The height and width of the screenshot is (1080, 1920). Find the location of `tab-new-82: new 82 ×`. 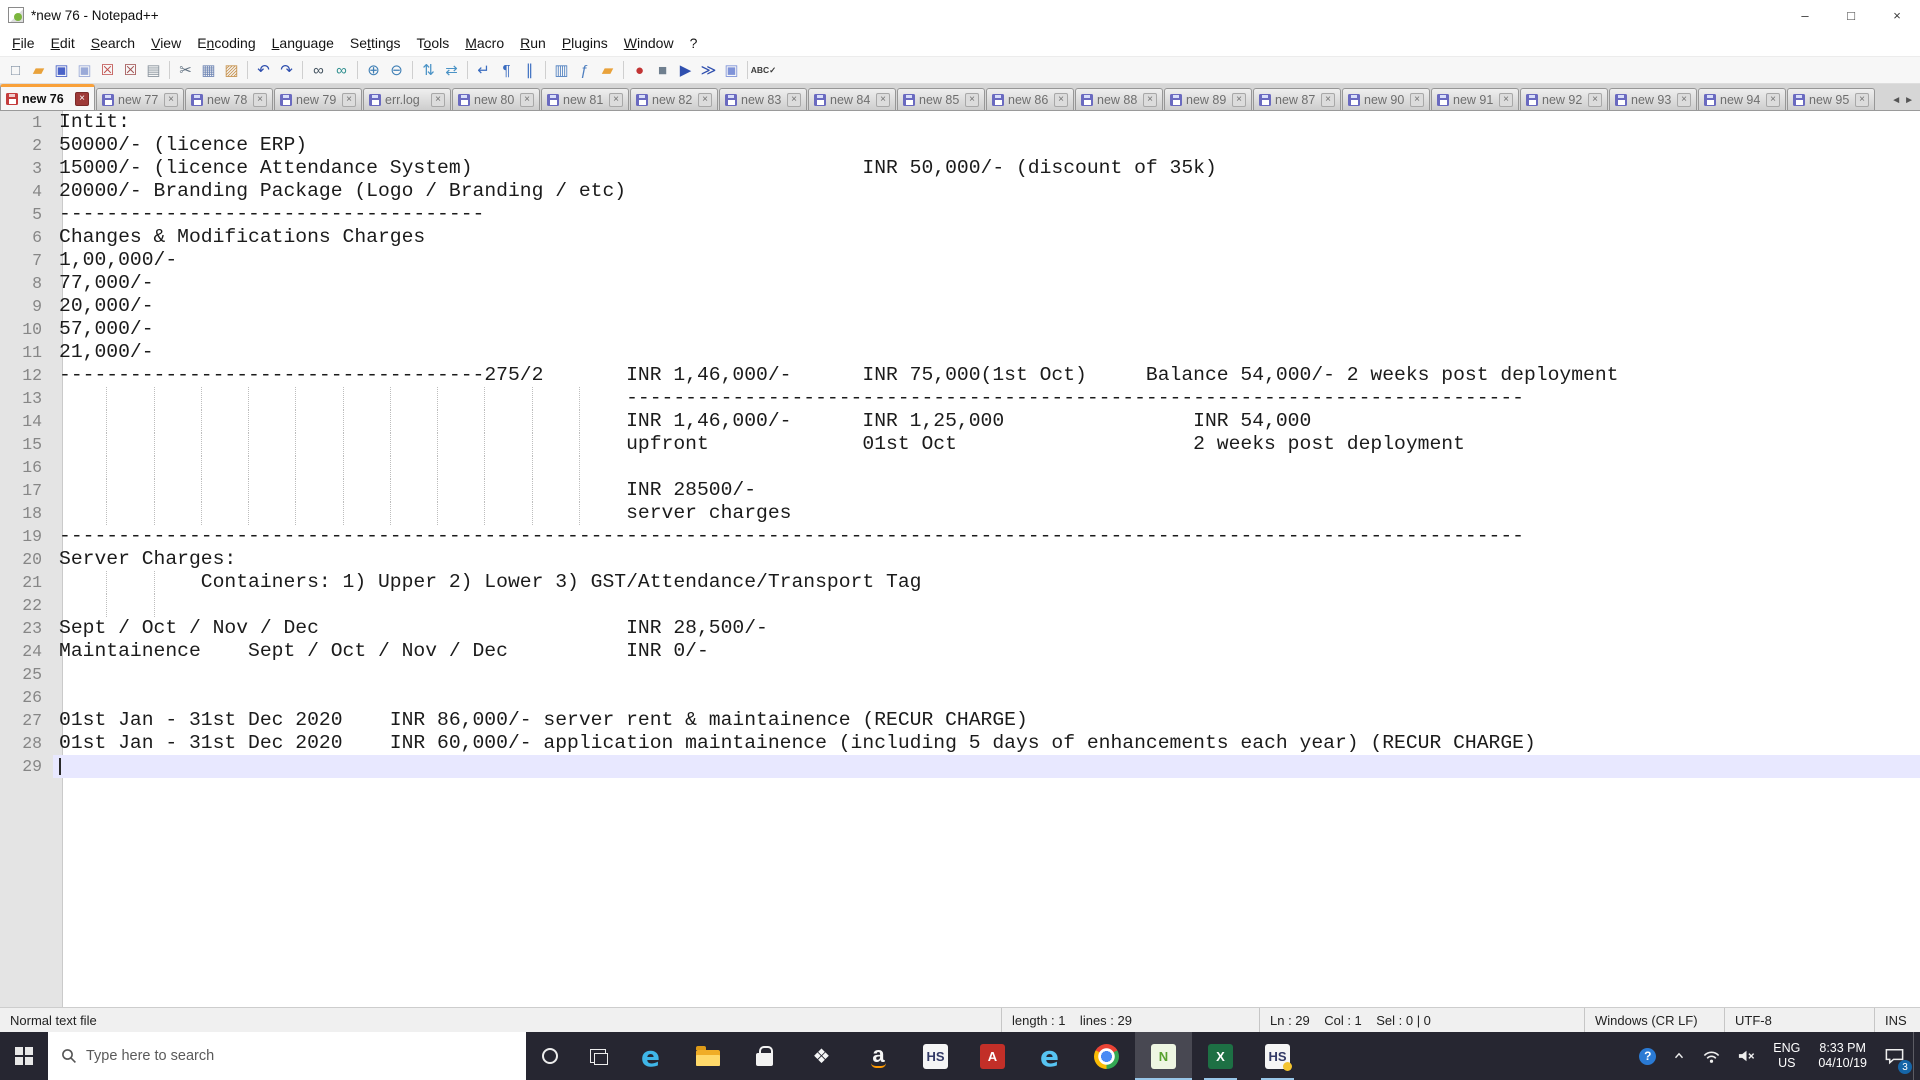

tab-new-82: new 82 × is located at coordinates (674, 99).